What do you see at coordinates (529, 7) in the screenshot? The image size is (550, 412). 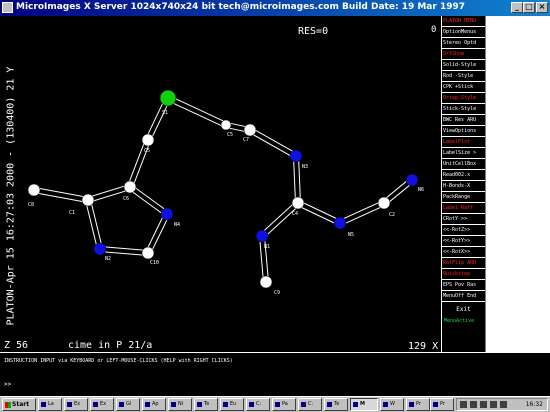 I see `maximize-button: □` at bounding box center [529, 7].